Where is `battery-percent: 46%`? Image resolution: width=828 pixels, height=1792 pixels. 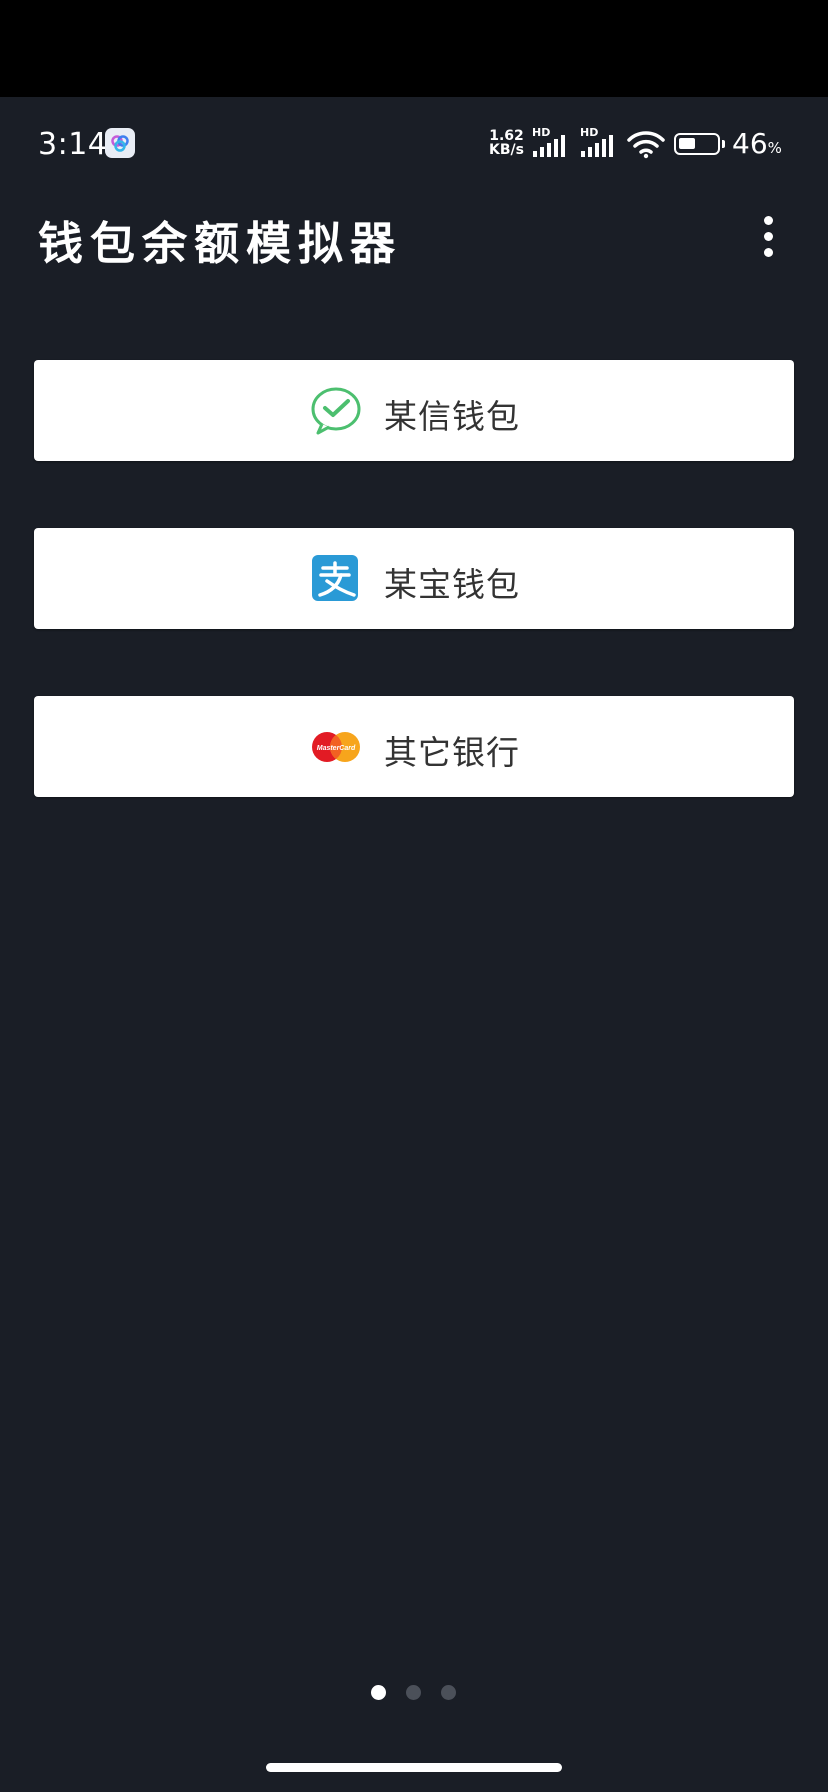
battery-percent: 46% is located at coordinates (757, 143).